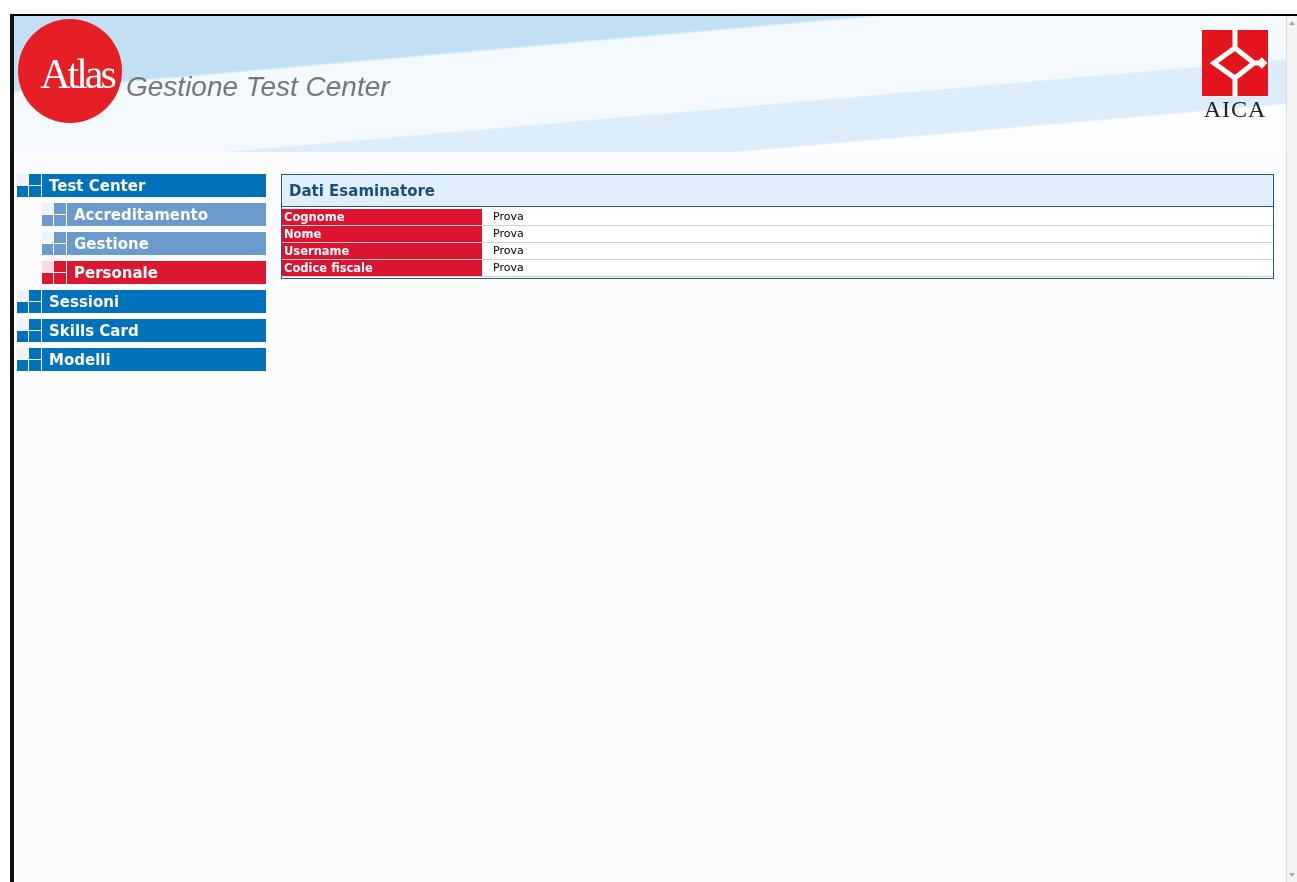  What do you see at coordinates (382, 268) in the screenshot?
I see `field-label: Codice fiscale` at bounding box center [382, 268].